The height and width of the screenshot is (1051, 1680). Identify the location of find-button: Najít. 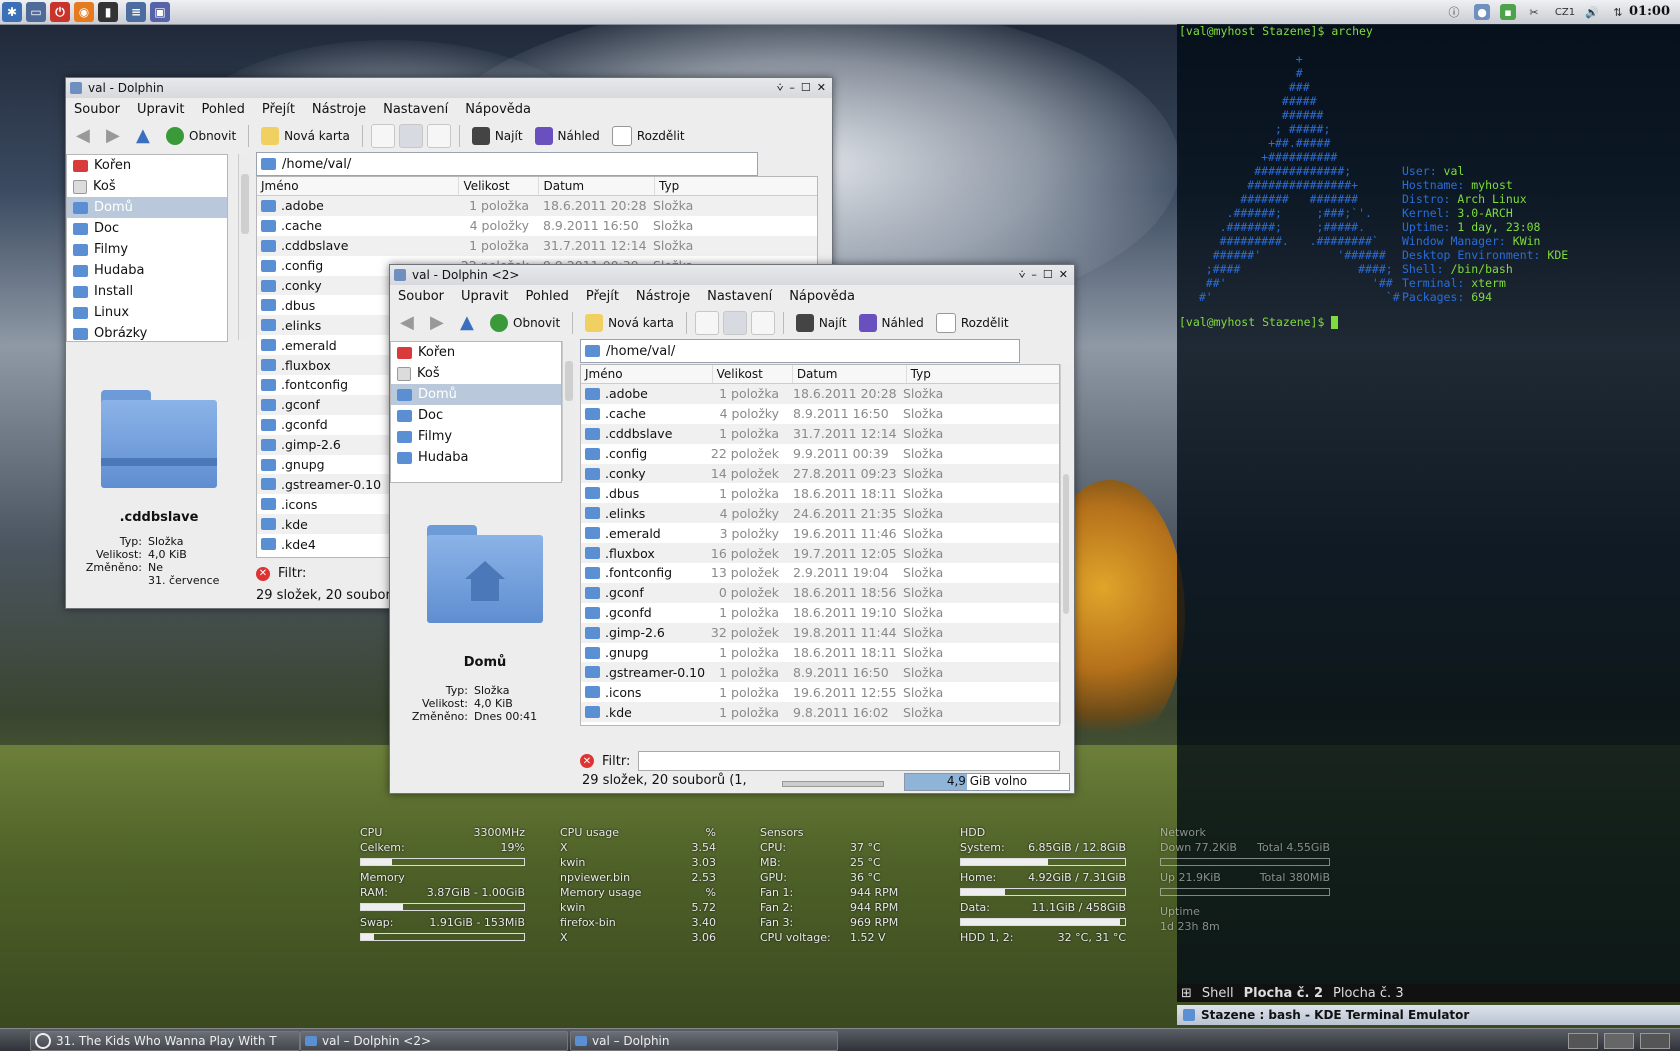
(497, 136).